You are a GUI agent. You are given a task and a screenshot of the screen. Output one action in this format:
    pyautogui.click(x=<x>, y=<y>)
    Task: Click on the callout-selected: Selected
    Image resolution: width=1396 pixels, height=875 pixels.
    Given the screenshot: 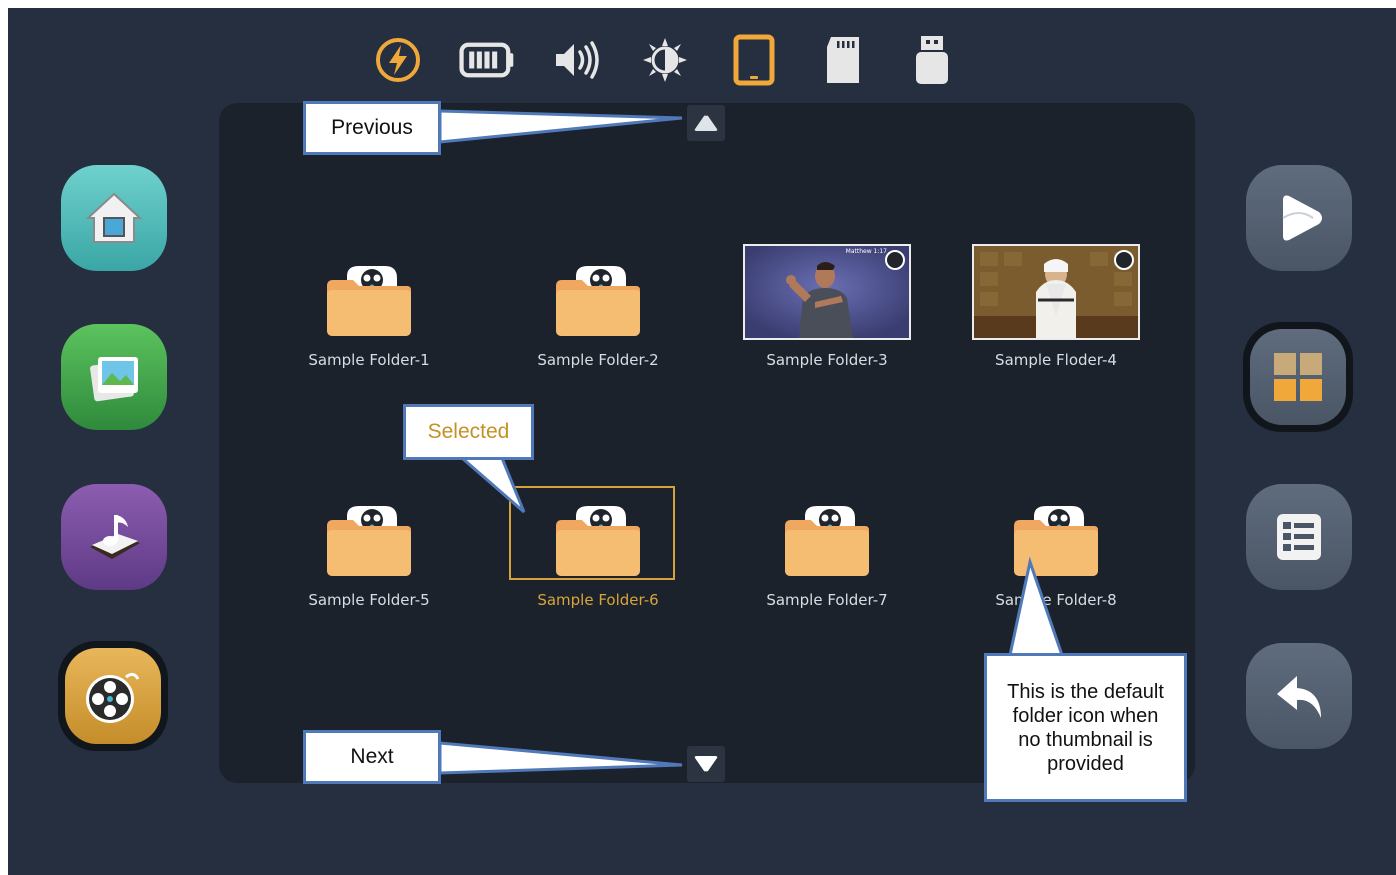 What is the action you would take?
    pyautogui.click(x=468, y=432)
    